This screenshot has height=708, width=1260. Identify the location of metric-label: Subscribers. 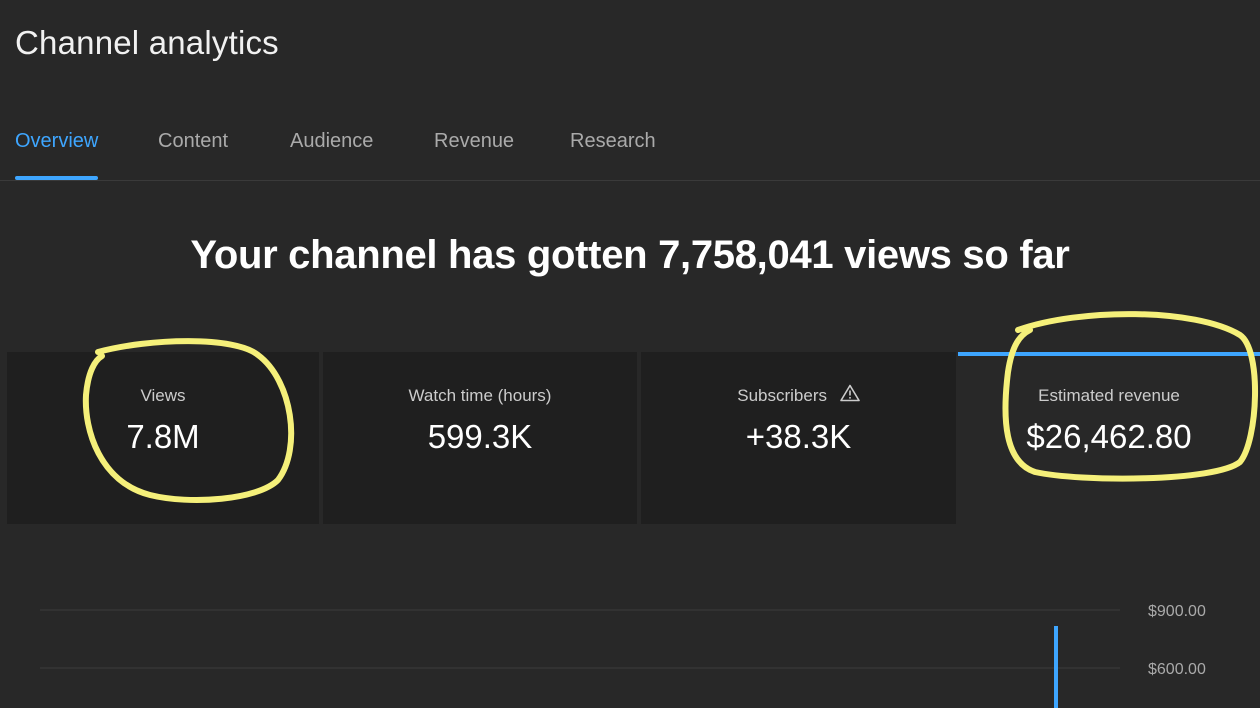
(798, 395).